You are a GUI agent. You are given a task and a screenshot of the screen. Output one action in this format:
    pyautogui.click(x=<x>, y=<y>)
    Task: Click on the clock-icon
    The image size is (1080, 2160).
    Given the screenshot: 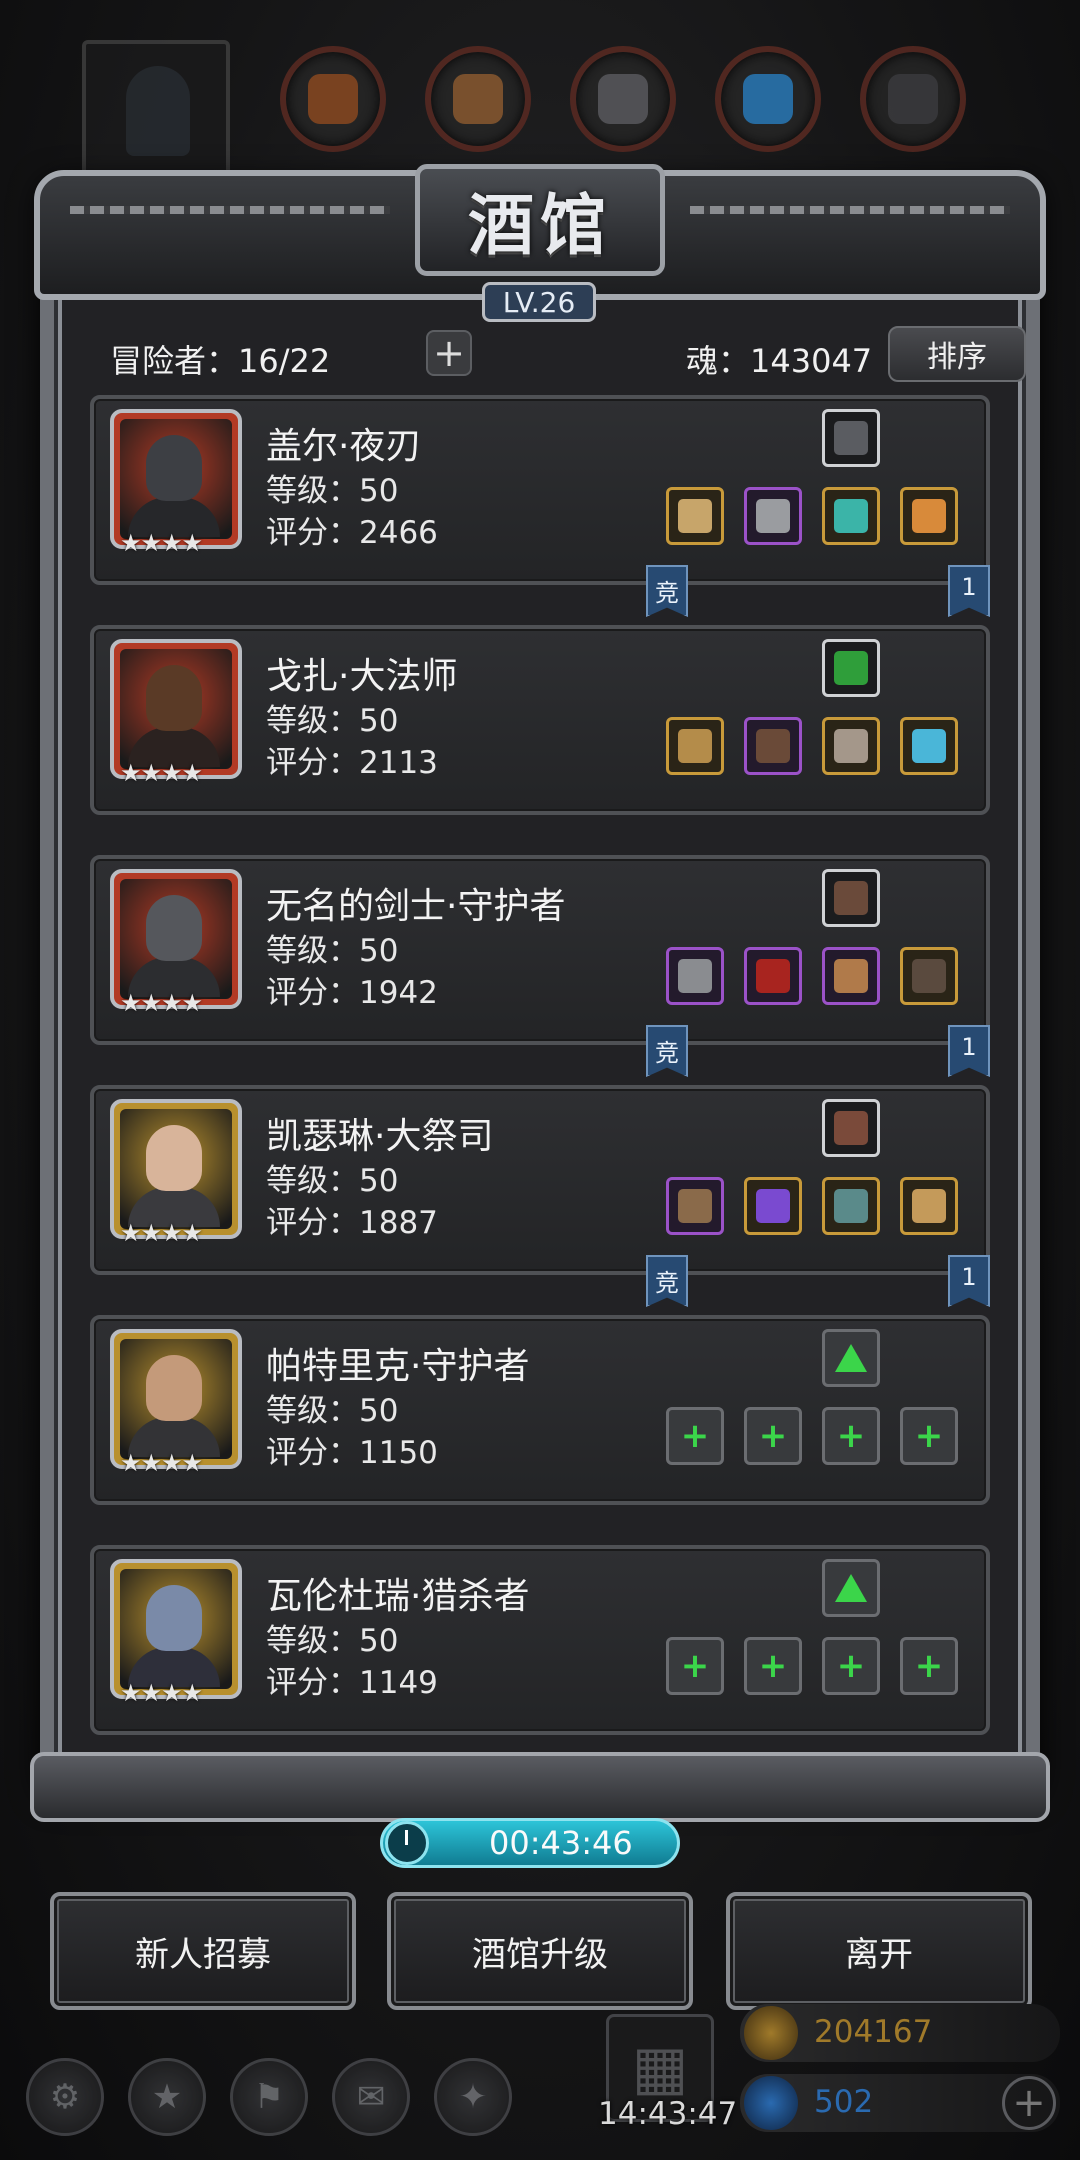 What is the action you would take?
    pyautogui.click(x=407, y=1843)
    